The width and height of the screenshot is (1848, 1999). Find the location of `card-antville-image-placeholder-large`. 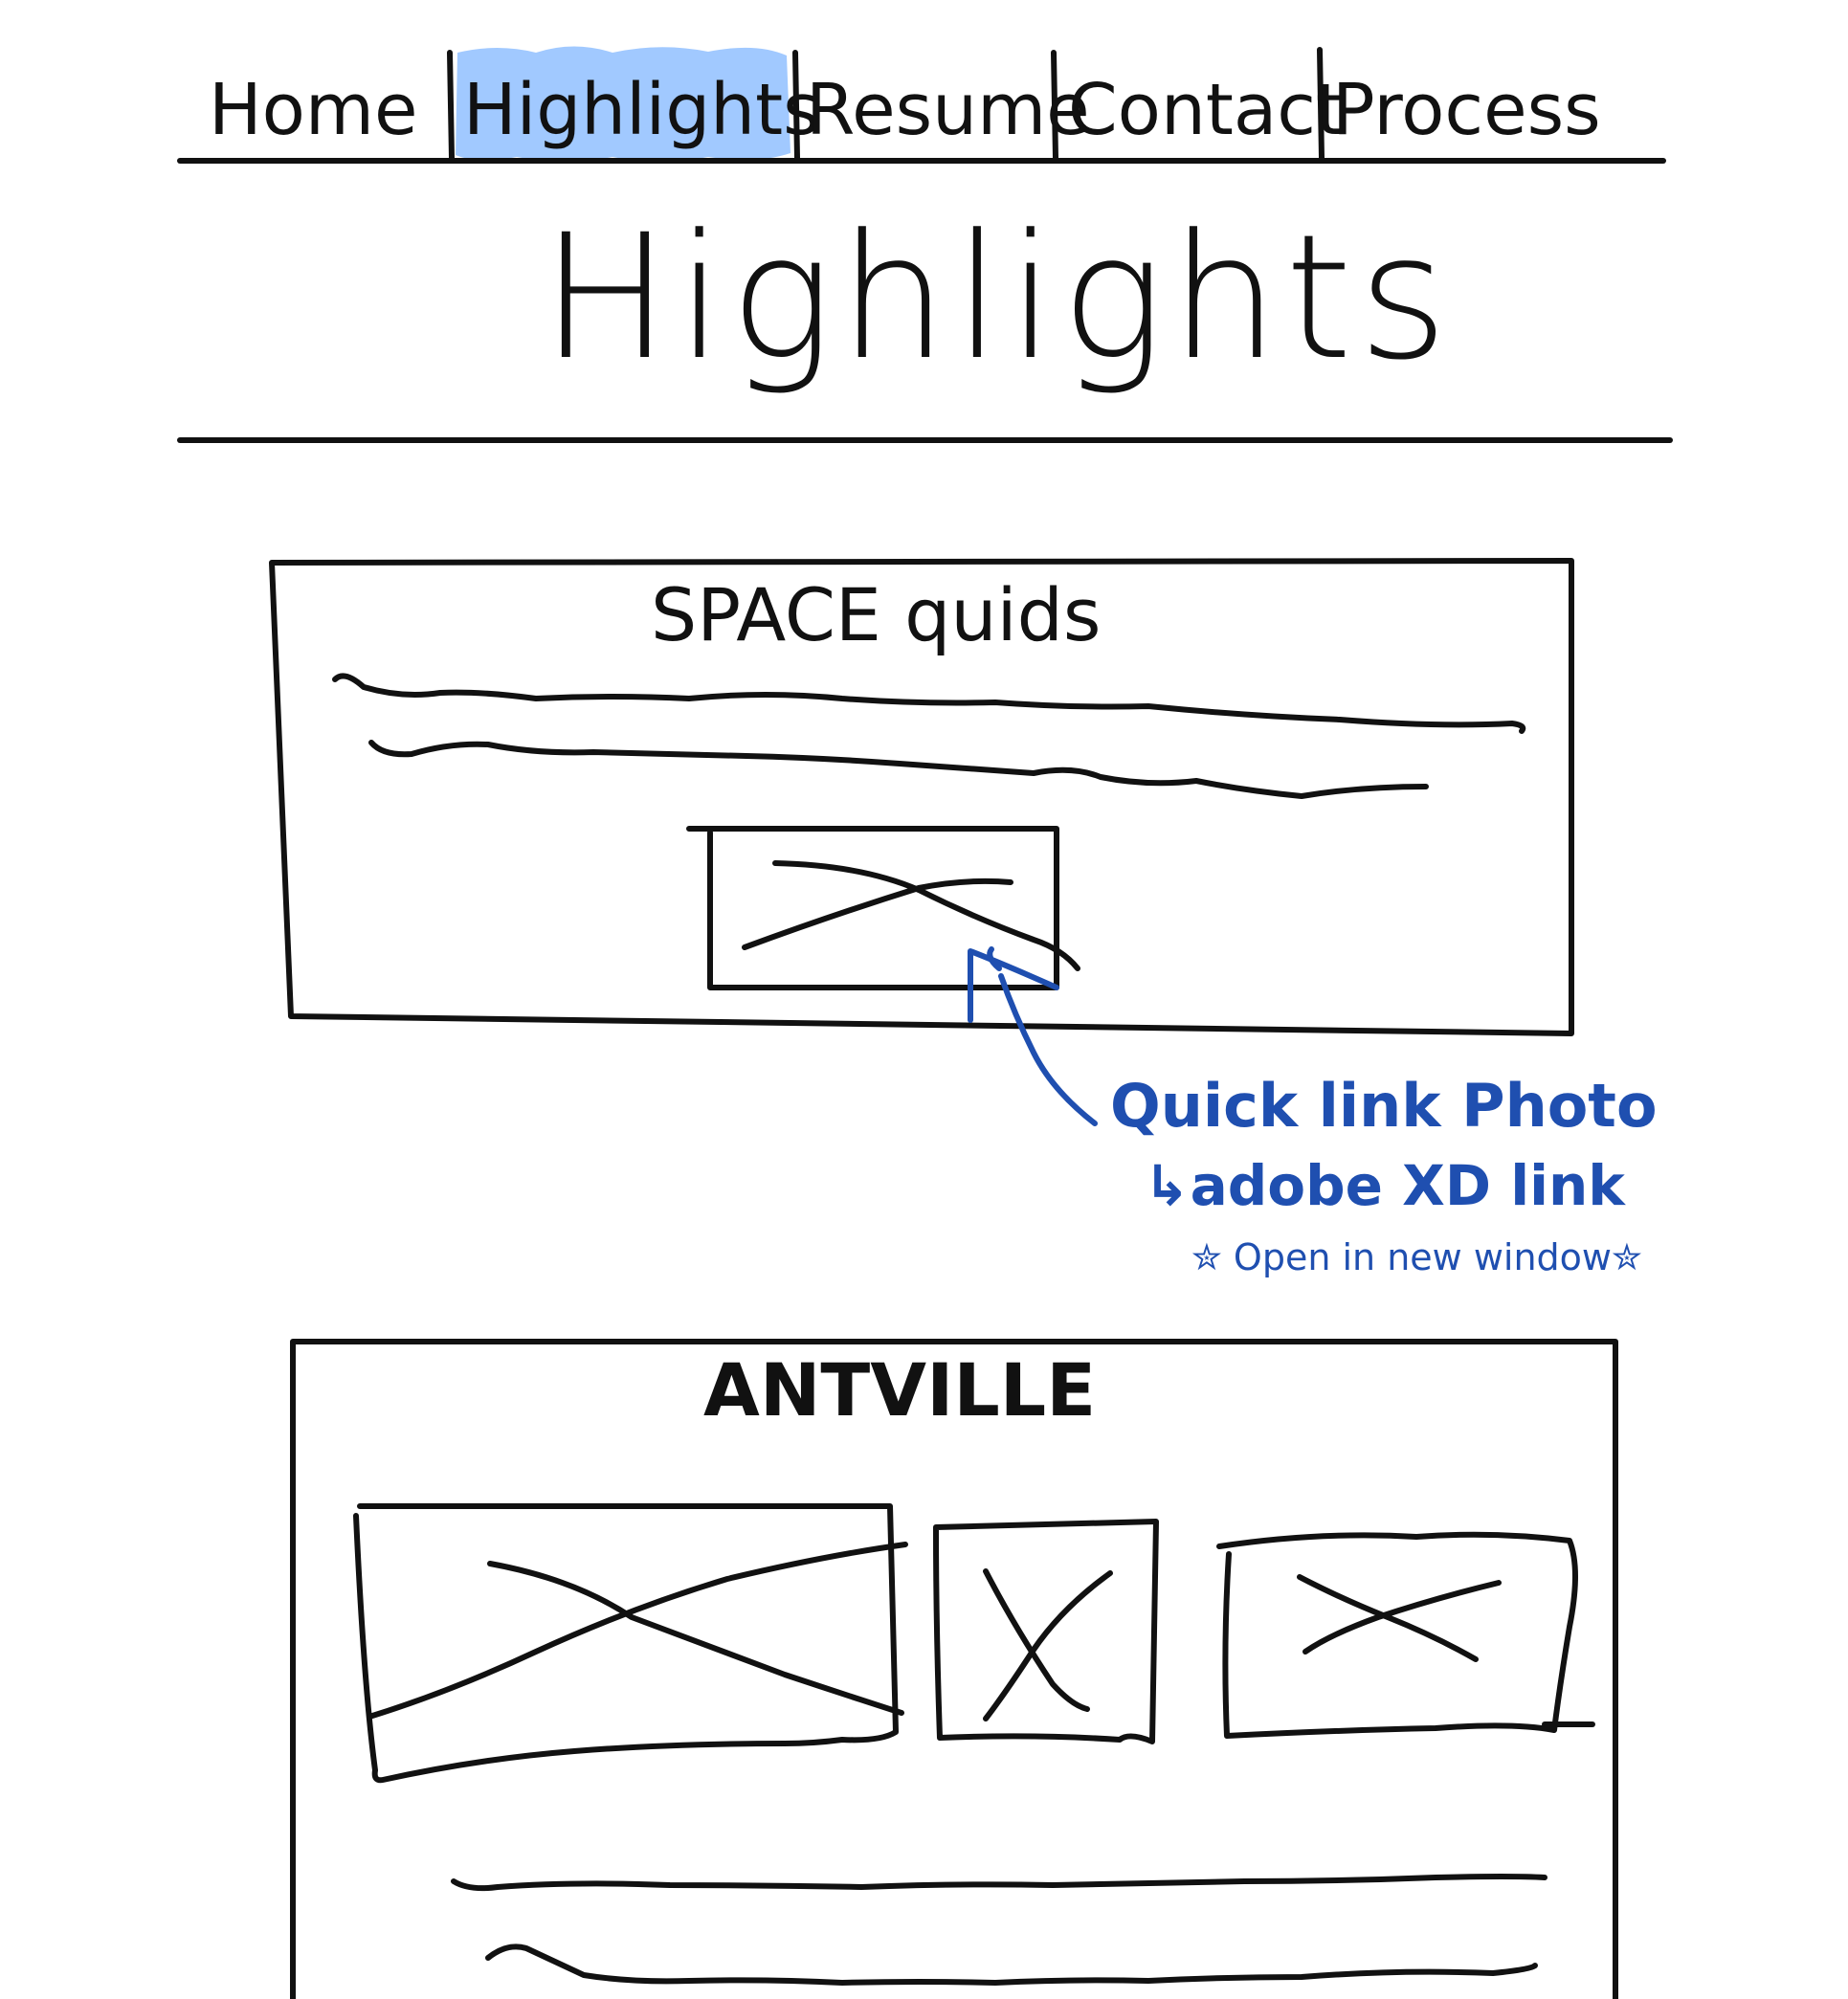

card-antville-image-placeholder-large is located at coordinates (631, 1643).